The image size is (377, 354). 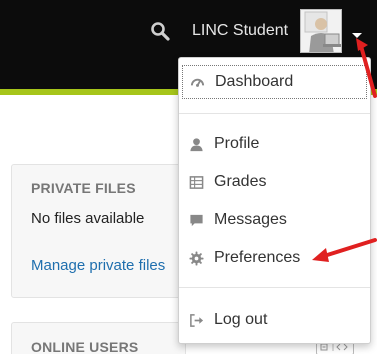 What do you see at coordinates (88, 218) in the screenshot?
I see `no-files-text: No files available` at bounding box center [88, 218].